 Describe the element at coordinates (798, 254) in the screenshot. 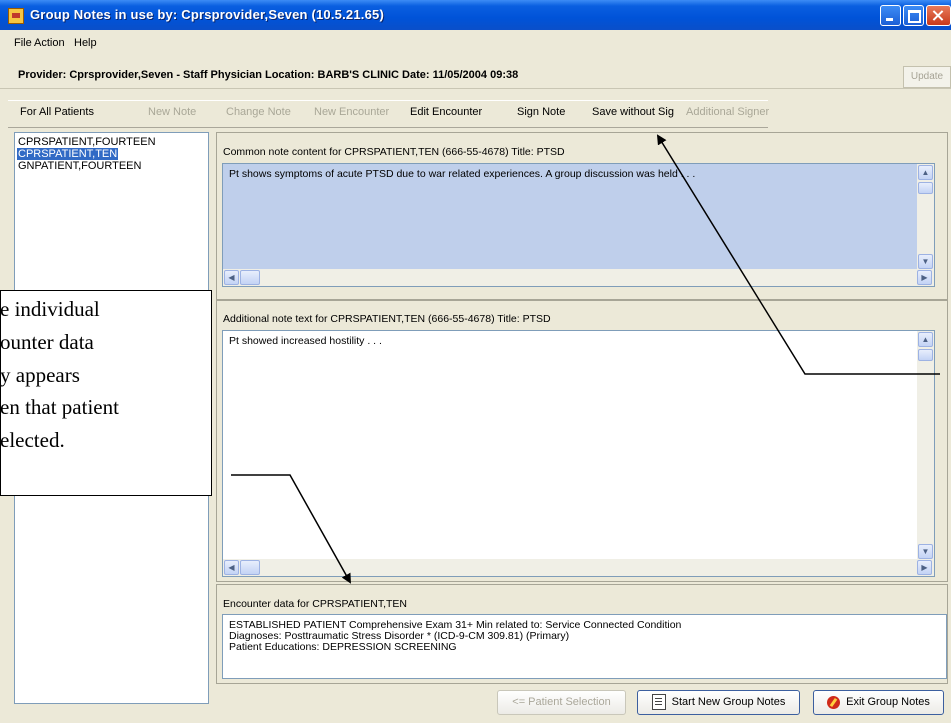

I see `arrow-to-save-without-sig` at that location.